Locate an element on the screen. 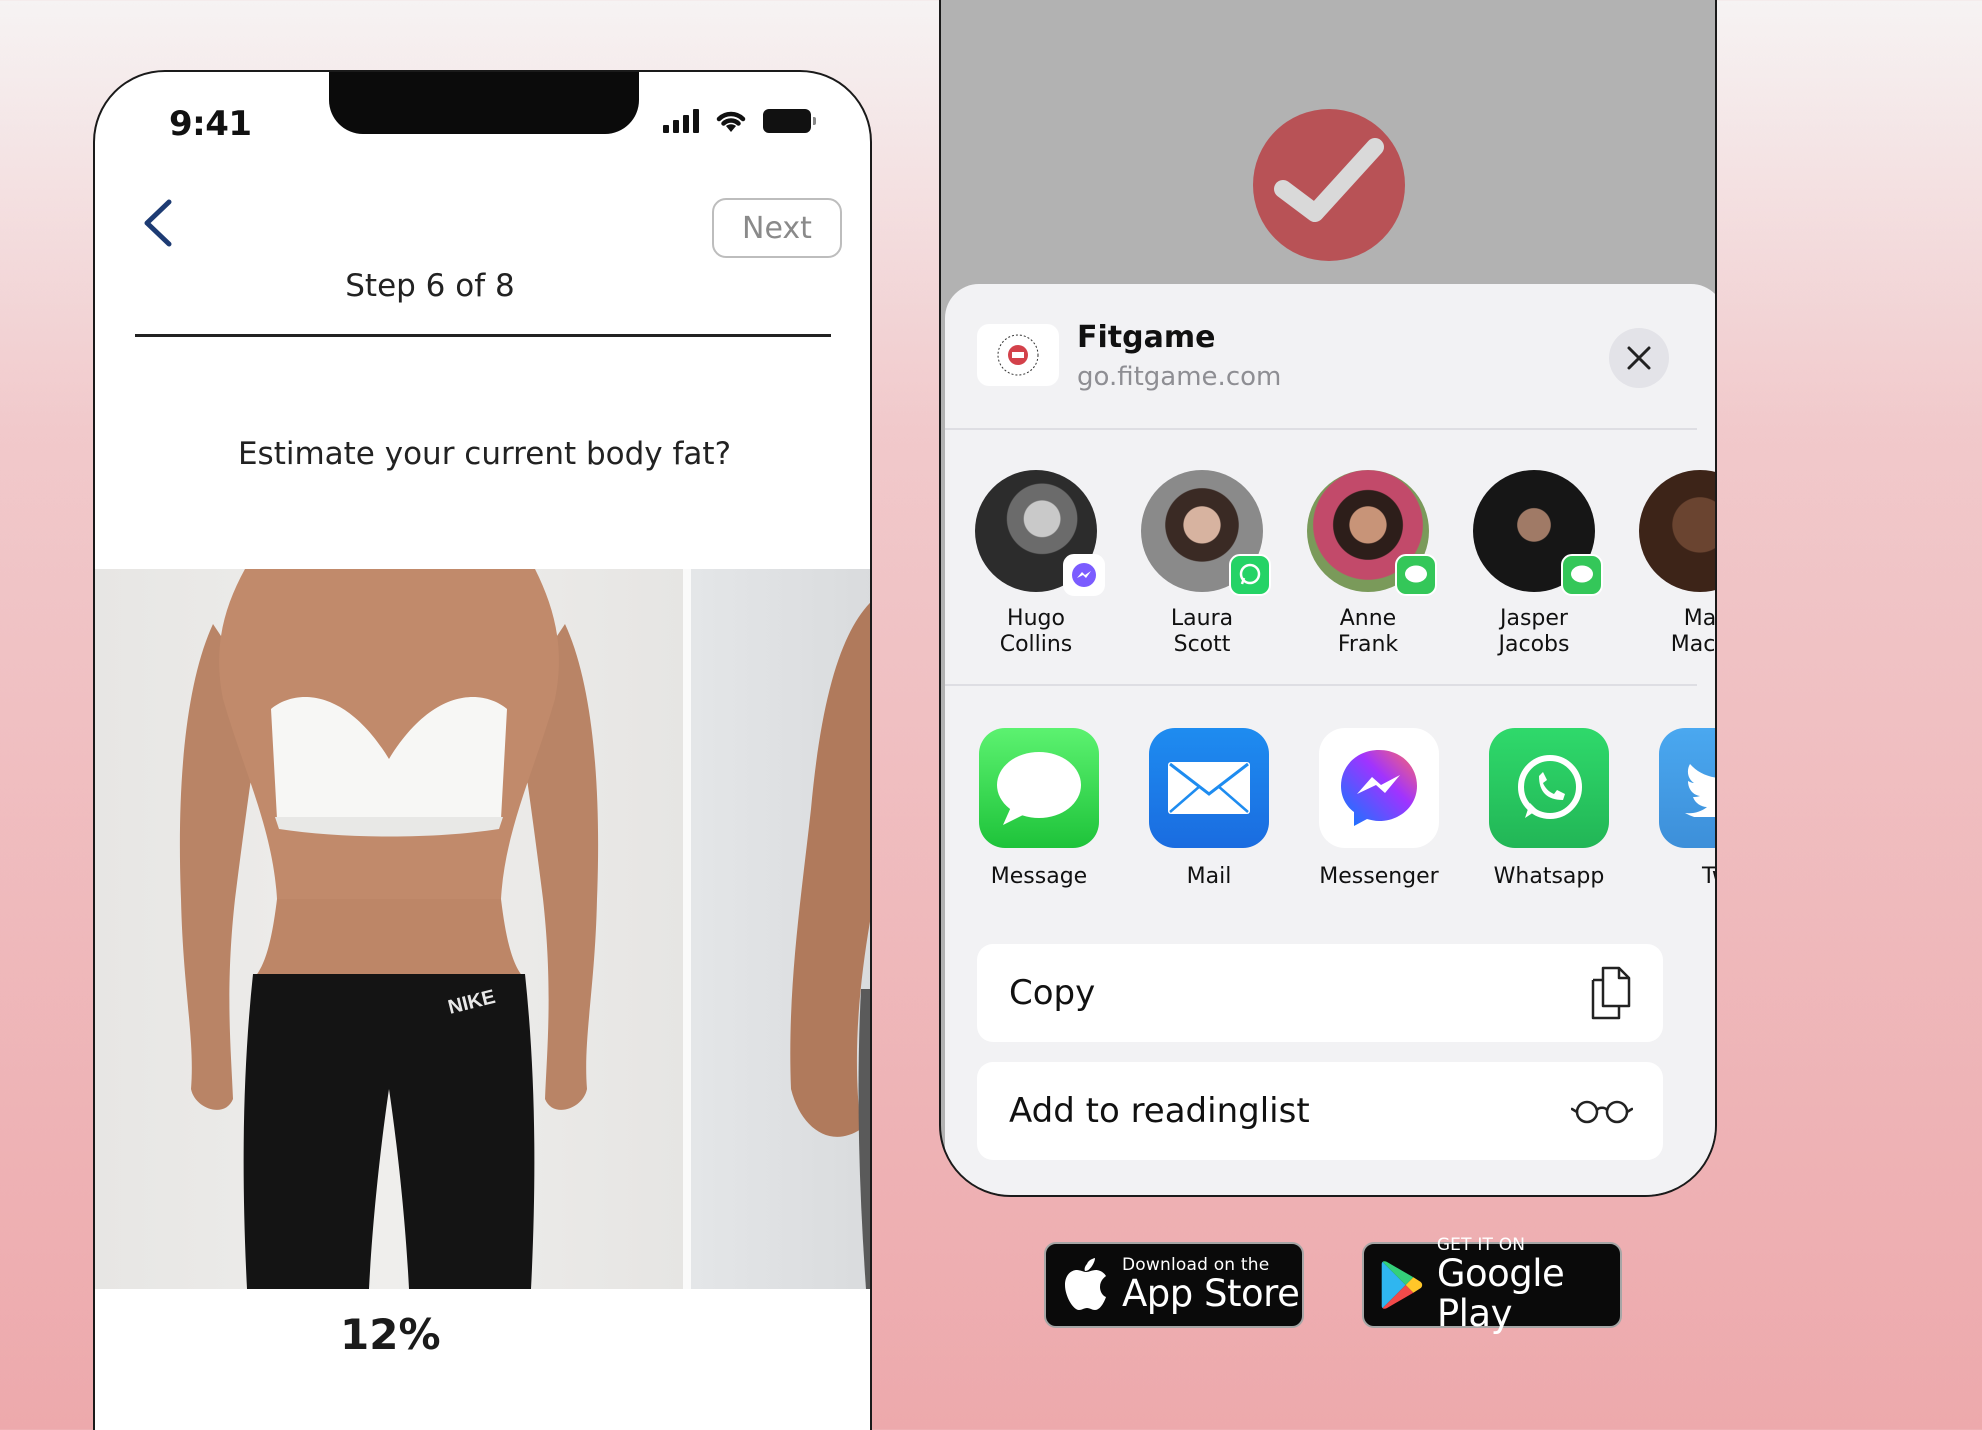 This screenshot has width=1982, height=1430. success-check-icon is located at coordinates (1329, 185).